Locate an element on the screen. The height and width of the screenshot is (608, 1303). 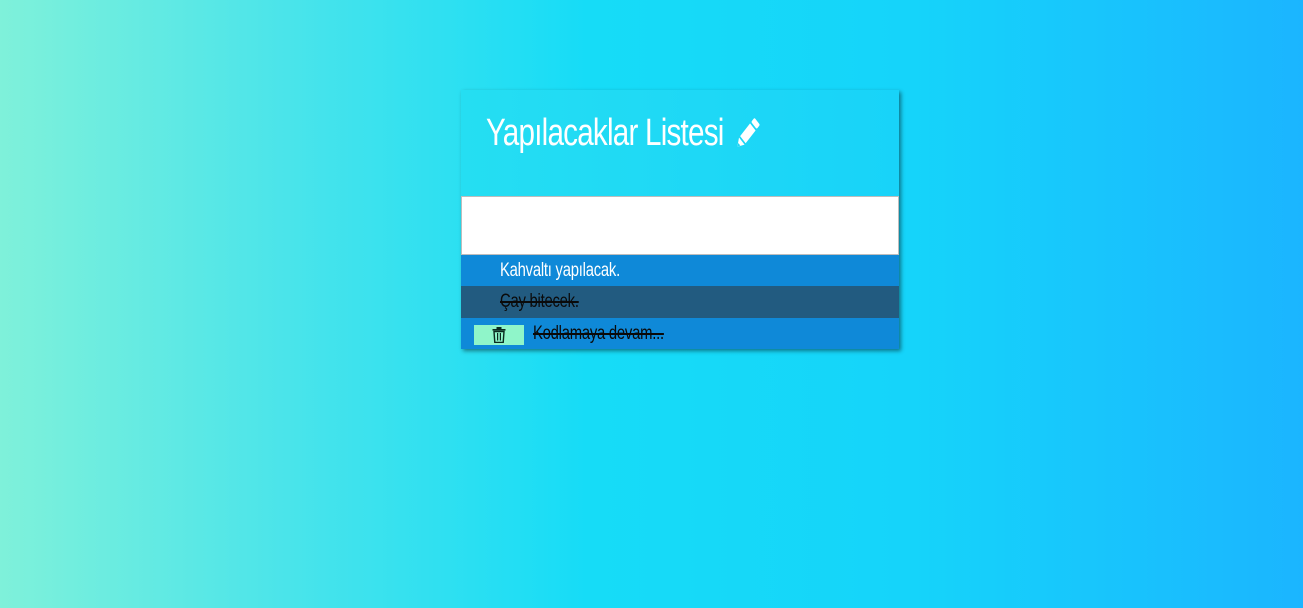
page-title-text: Yapılacaklar Listesi is located at coordinates (605, 133).